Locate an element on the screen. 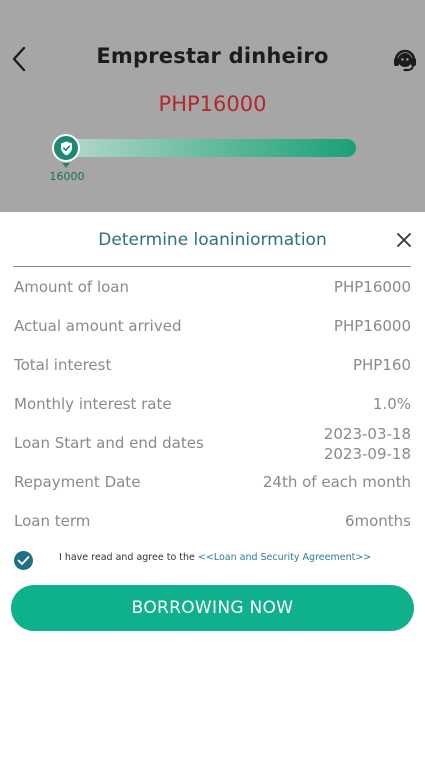  agreement-checkbox is located at coordinates (23, 560).